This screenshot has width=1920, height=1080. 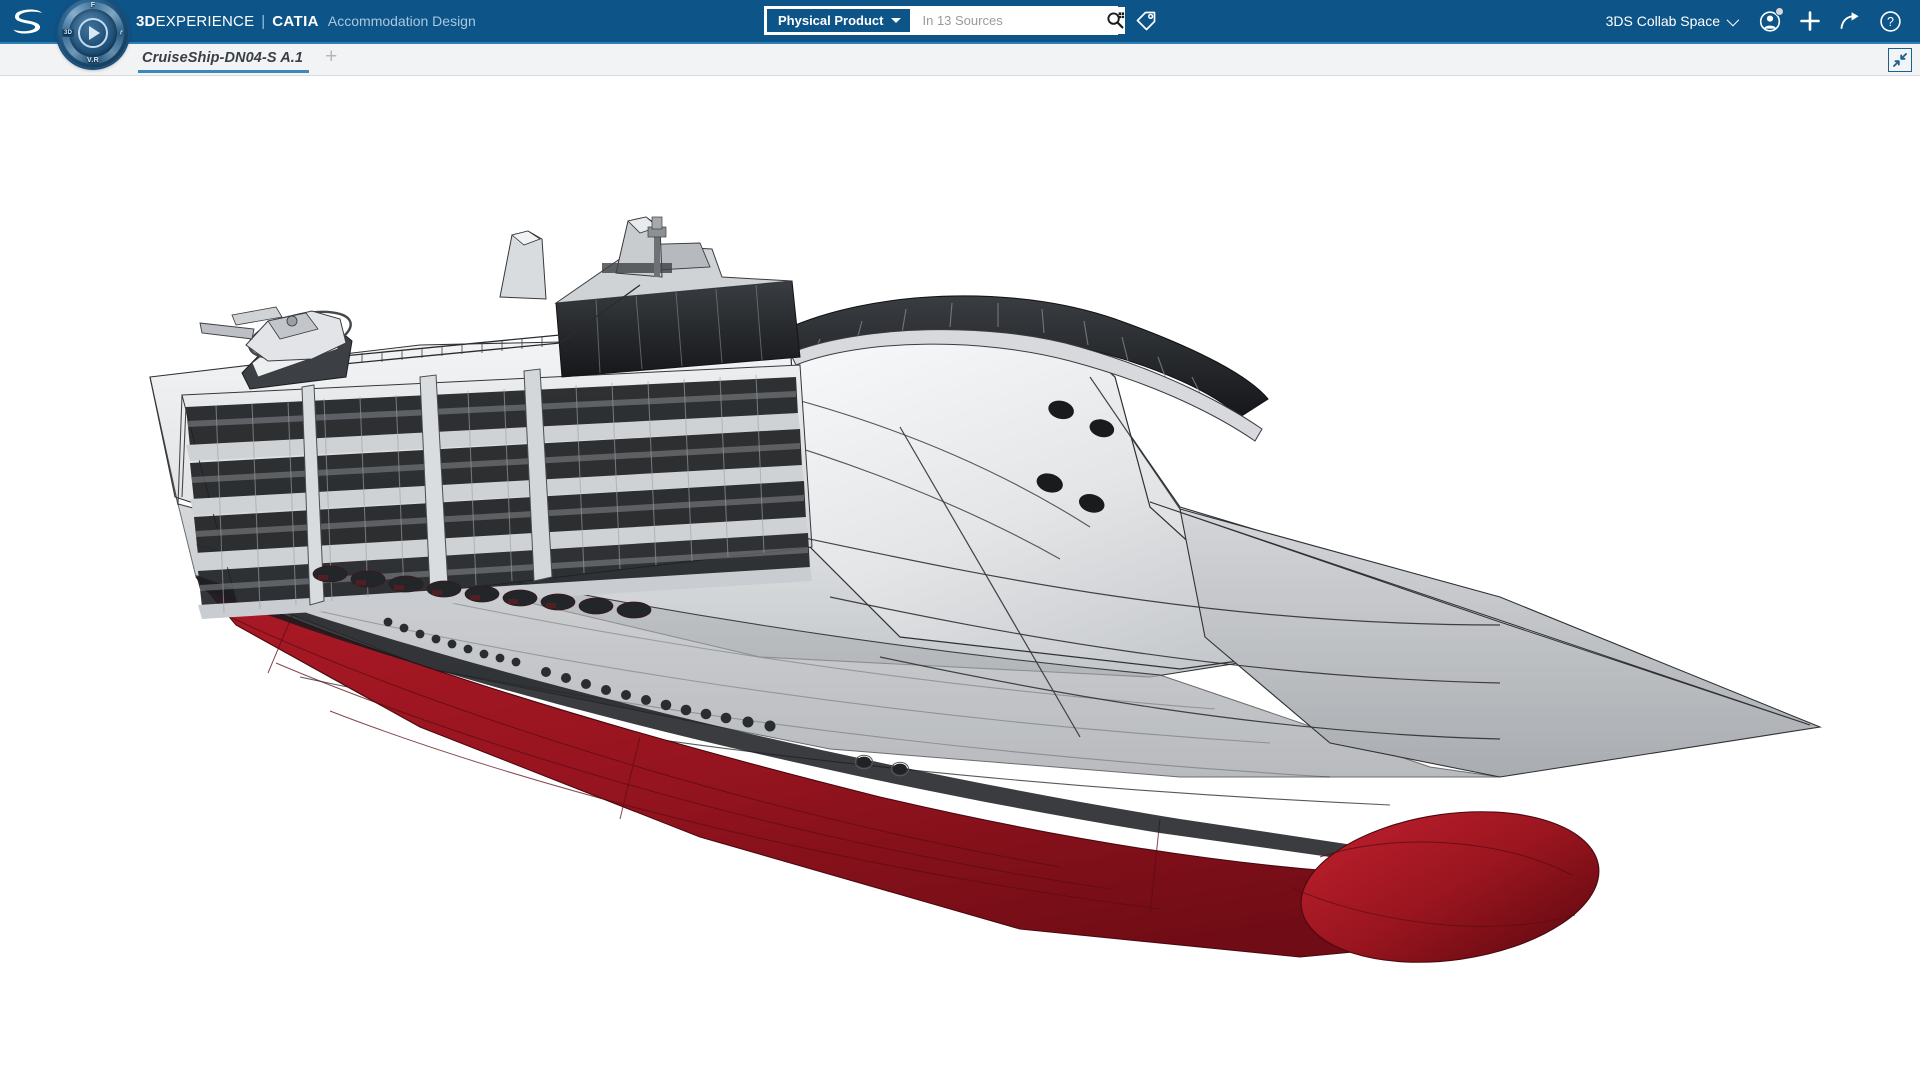 I want to click on global-search-bar: Physical Product, so click(x=945, y=20).